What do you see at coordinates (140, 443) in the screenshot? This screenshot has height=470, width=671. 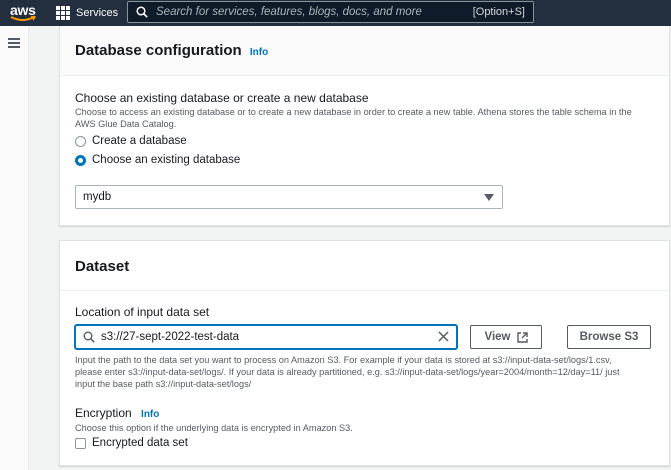 I see `encrypted-data-set-label: Encrypted data set` at bounding box center [140, 443].